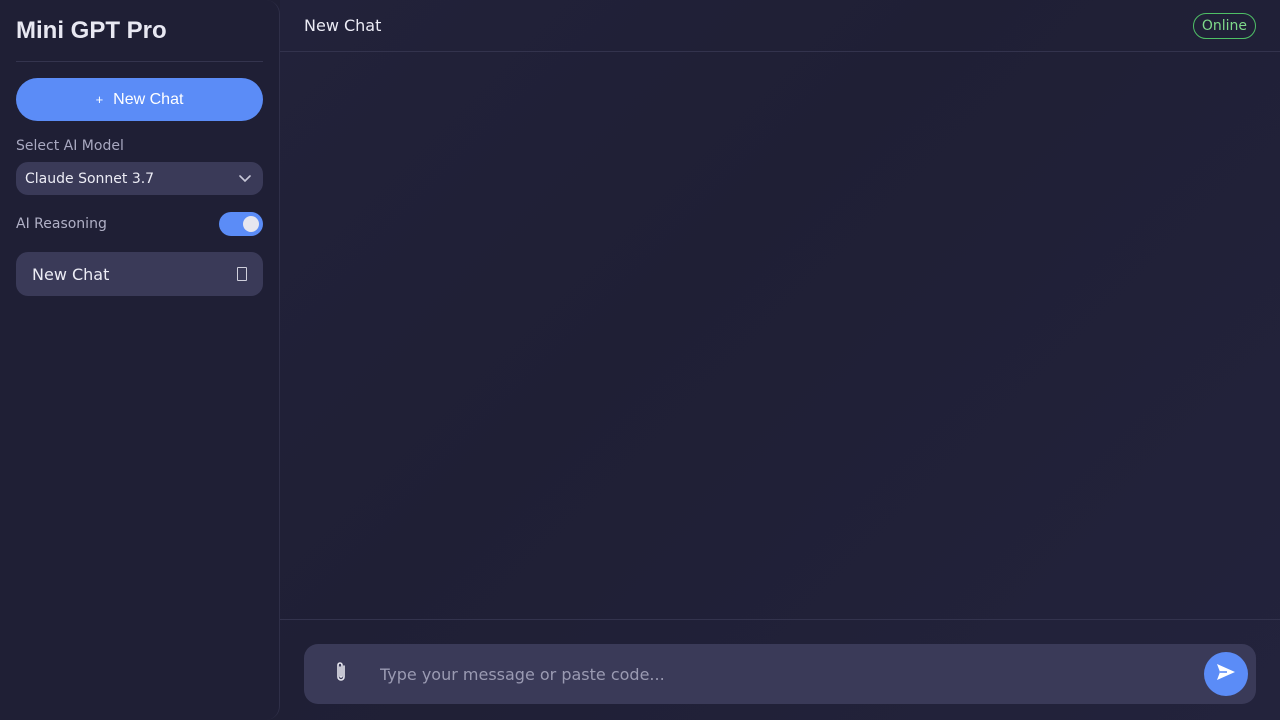 This screenshot has width=1280, height=720. I want to click on send-icon, so click(1226, 674).